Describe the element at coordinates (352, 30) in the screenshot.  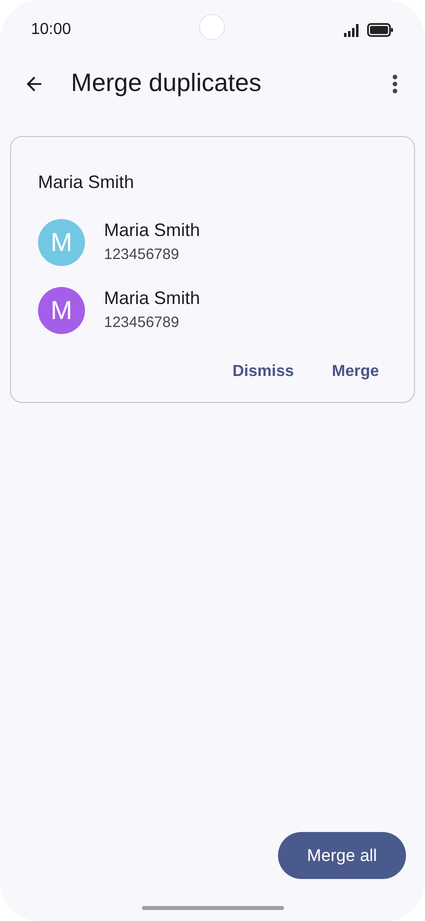
I see `signal-icon` at that location.